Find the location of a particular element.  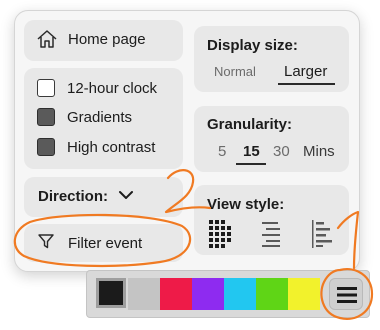

option-label-12-hour-clock: 12-hour clock is located at coordinates (112, 88).